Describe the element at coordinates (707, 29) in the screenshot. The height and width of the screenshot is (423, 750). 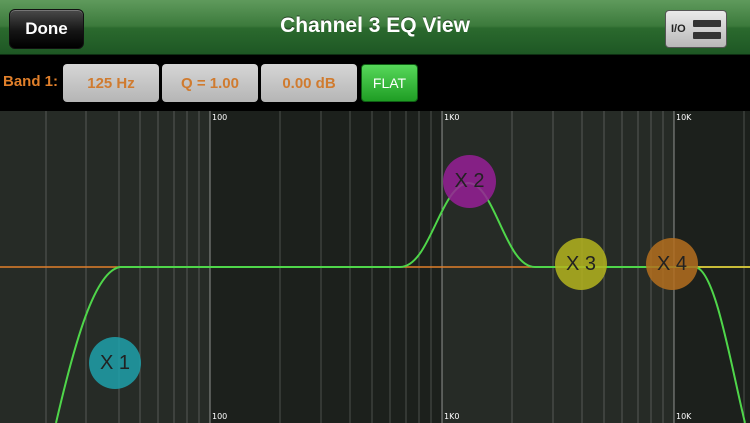
I see `io-bars-icon` at that location.